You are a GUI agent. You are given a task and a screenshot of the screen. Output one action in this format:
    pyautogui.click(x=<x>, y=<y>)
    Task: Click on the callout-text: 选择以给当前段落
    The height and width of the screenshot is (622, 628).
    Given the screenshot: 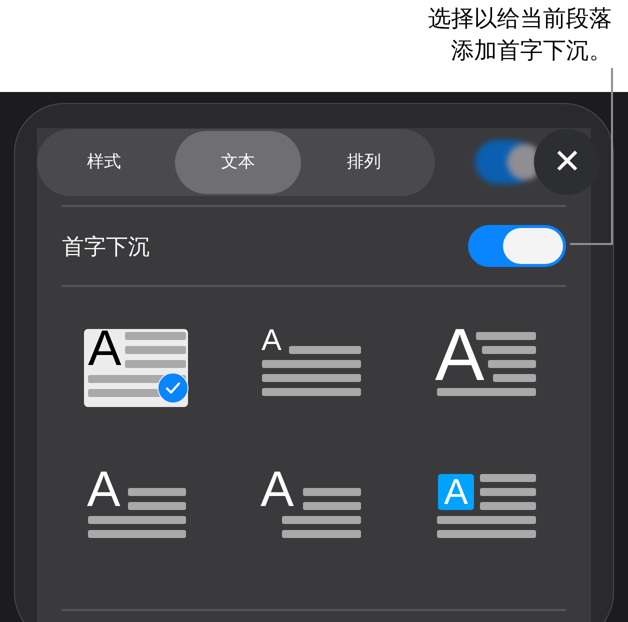 What is the action you would take?
    pyautogui.click(x=520, y=18)
    